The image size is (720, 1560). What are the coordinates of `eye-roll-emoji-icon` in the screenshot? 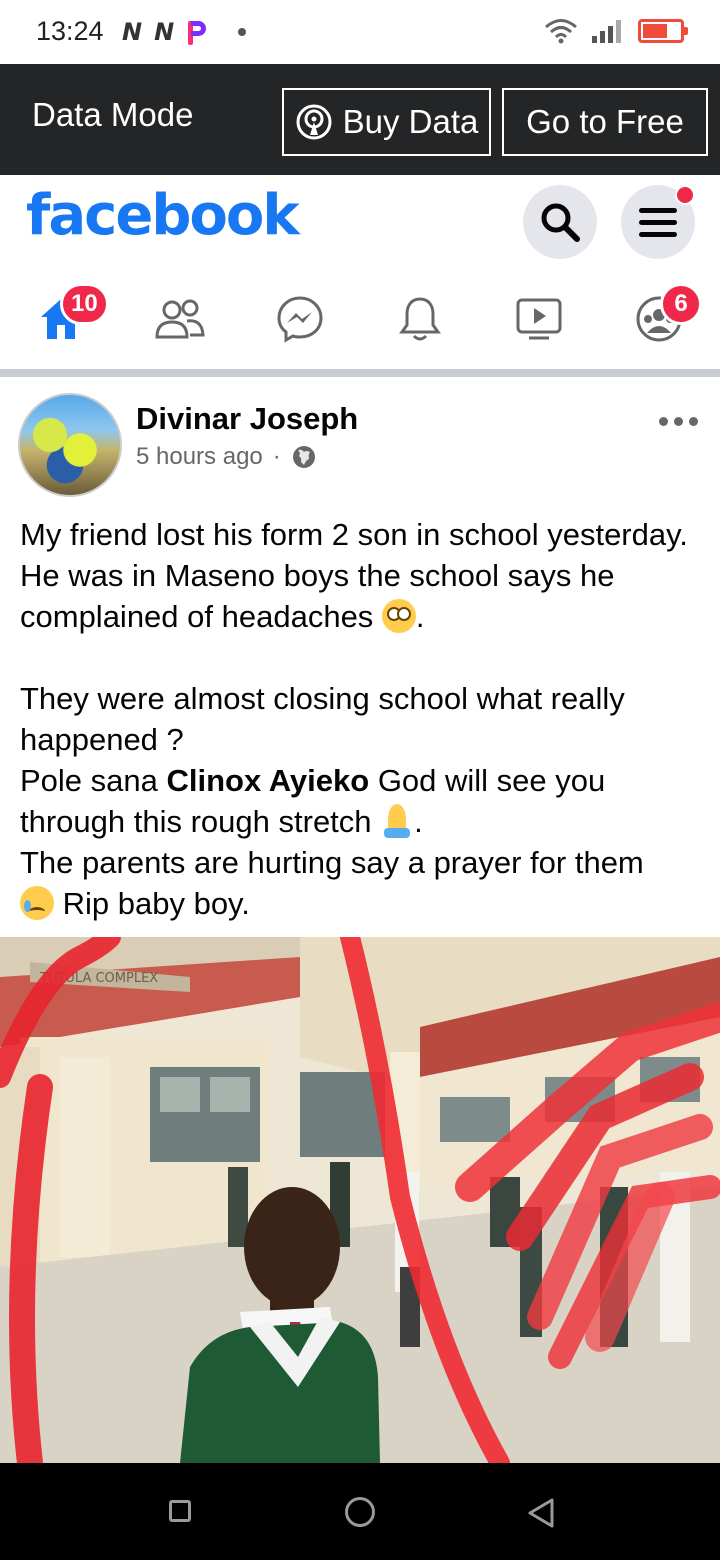 It's located at (398, 616).